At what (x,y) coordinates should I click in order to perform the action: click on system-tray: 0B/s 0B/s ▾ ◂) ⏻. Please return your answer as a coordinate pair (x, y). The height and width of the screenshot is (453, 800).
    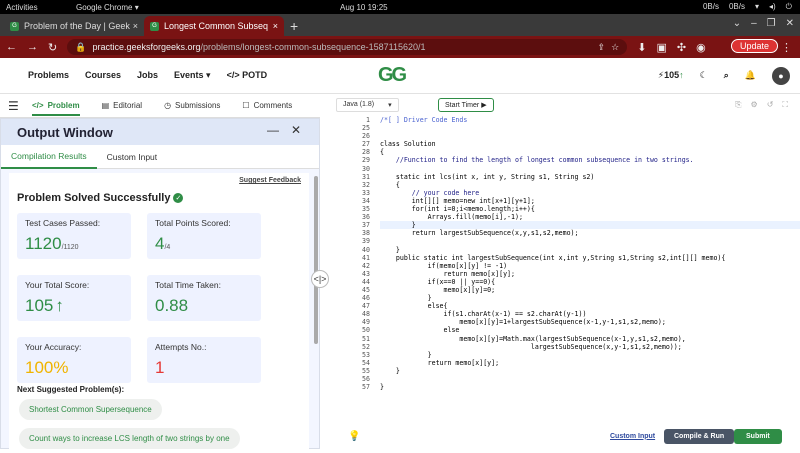
    Looking at the image, I should click on (747, 7).